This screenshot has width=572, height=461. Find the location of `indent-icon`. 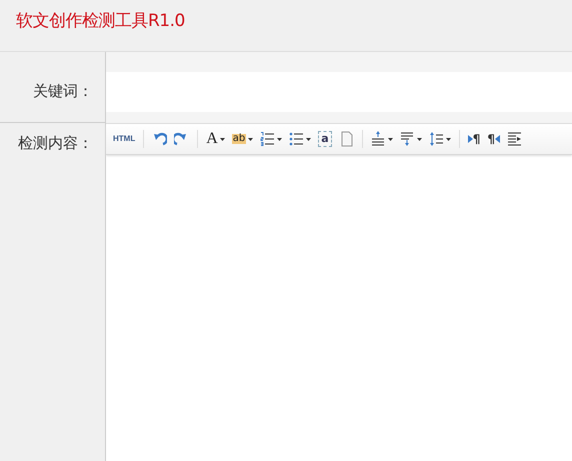

indent-icon is located at coordinates (514, 139).